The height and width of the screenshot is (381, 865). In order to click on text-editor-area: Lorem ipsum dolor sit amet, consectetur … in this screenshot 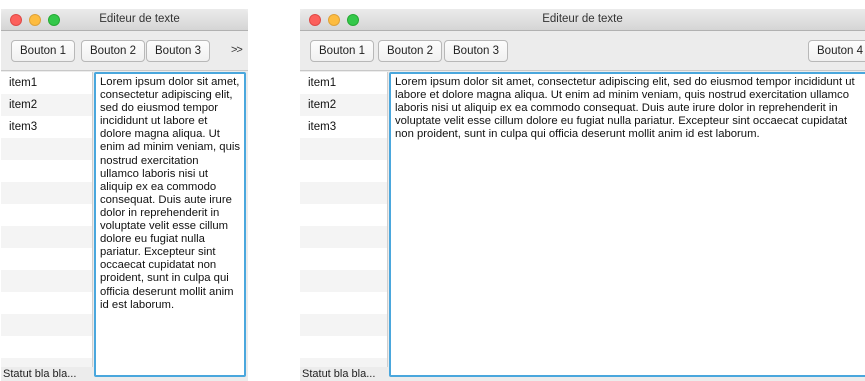, I will do `click(170, 224)`.